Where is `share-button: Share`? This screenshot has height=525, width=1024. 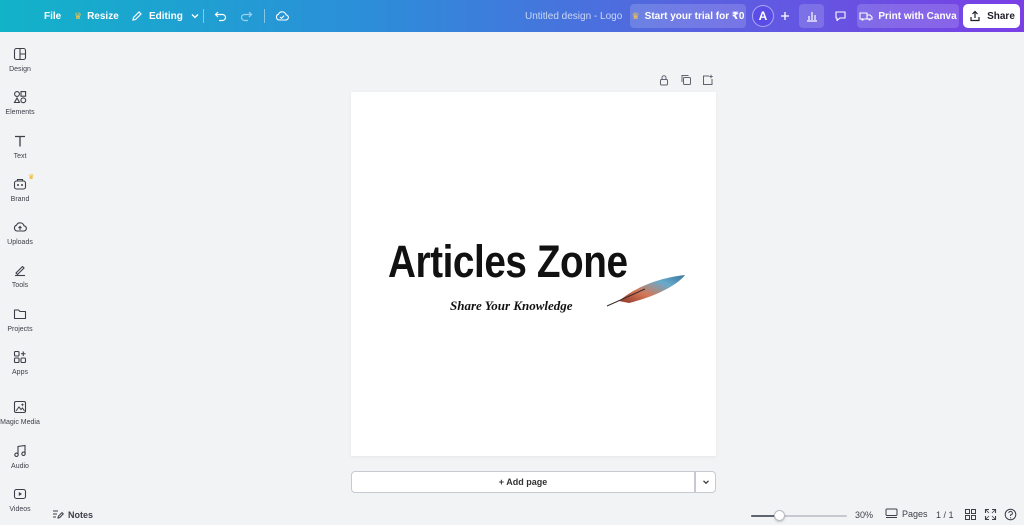 share-button: Share is located at coordinates (991, 16).